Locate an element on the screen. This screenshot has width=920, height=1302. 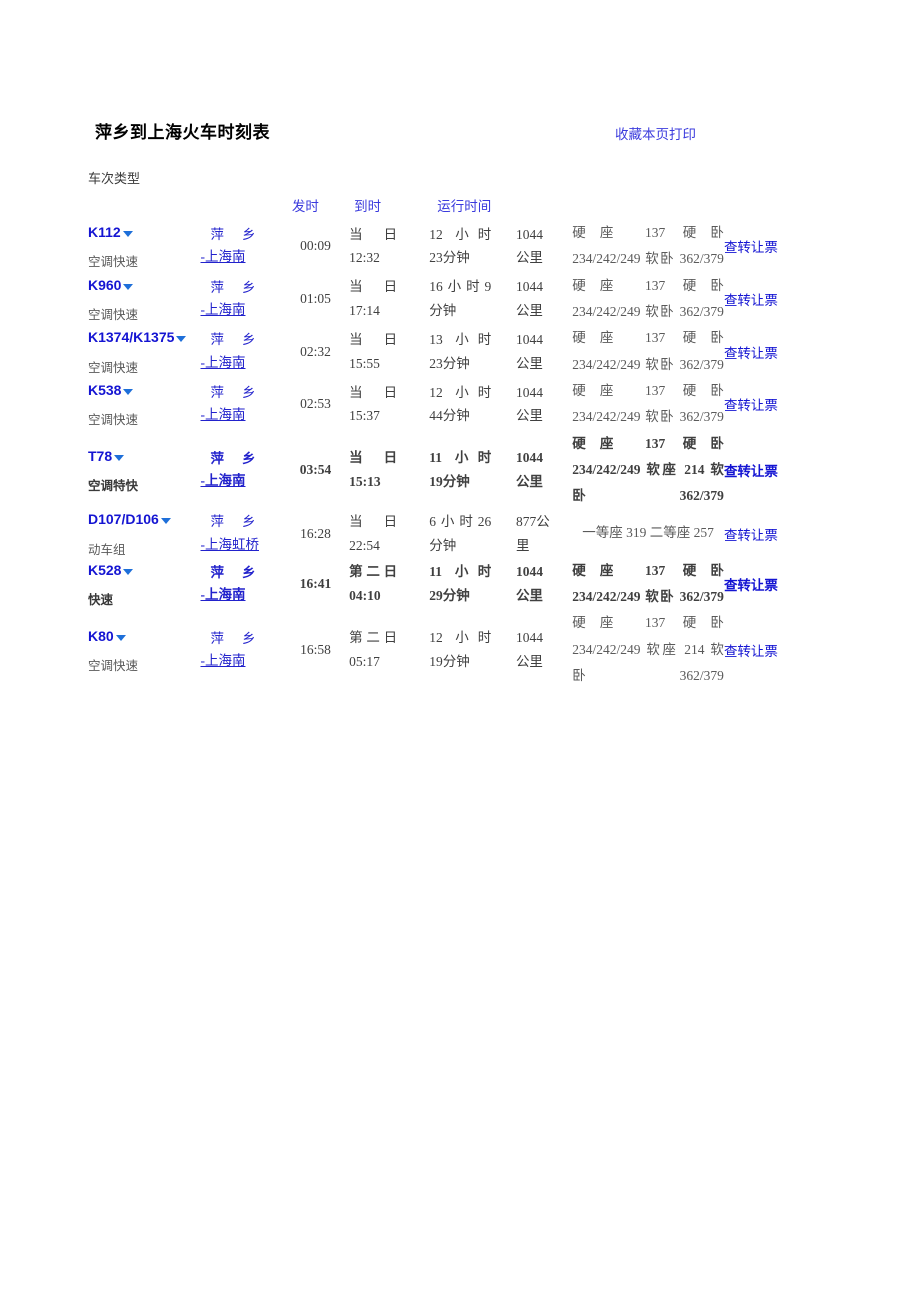
departure-time: 02:53 is located at coordinates (315, 404).